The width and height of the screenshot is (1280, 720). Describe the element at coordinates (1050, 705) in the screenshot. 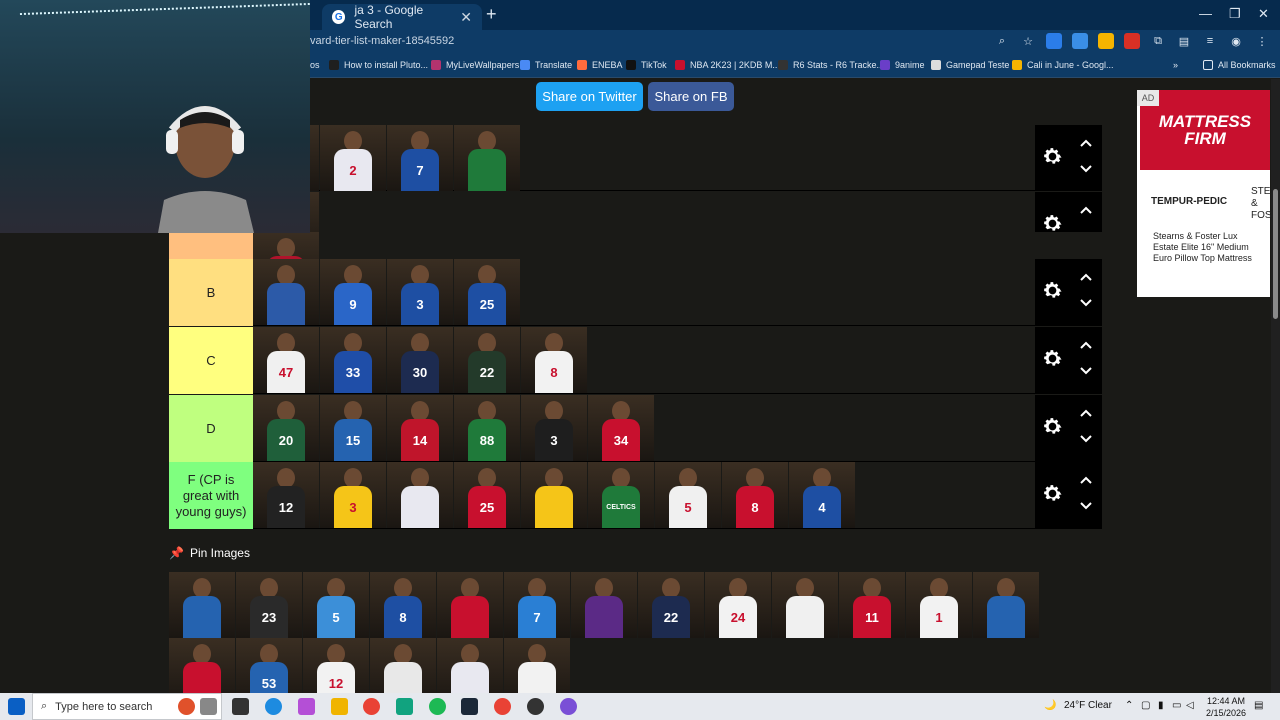

I see `weather-icon: 🌙` at that location.